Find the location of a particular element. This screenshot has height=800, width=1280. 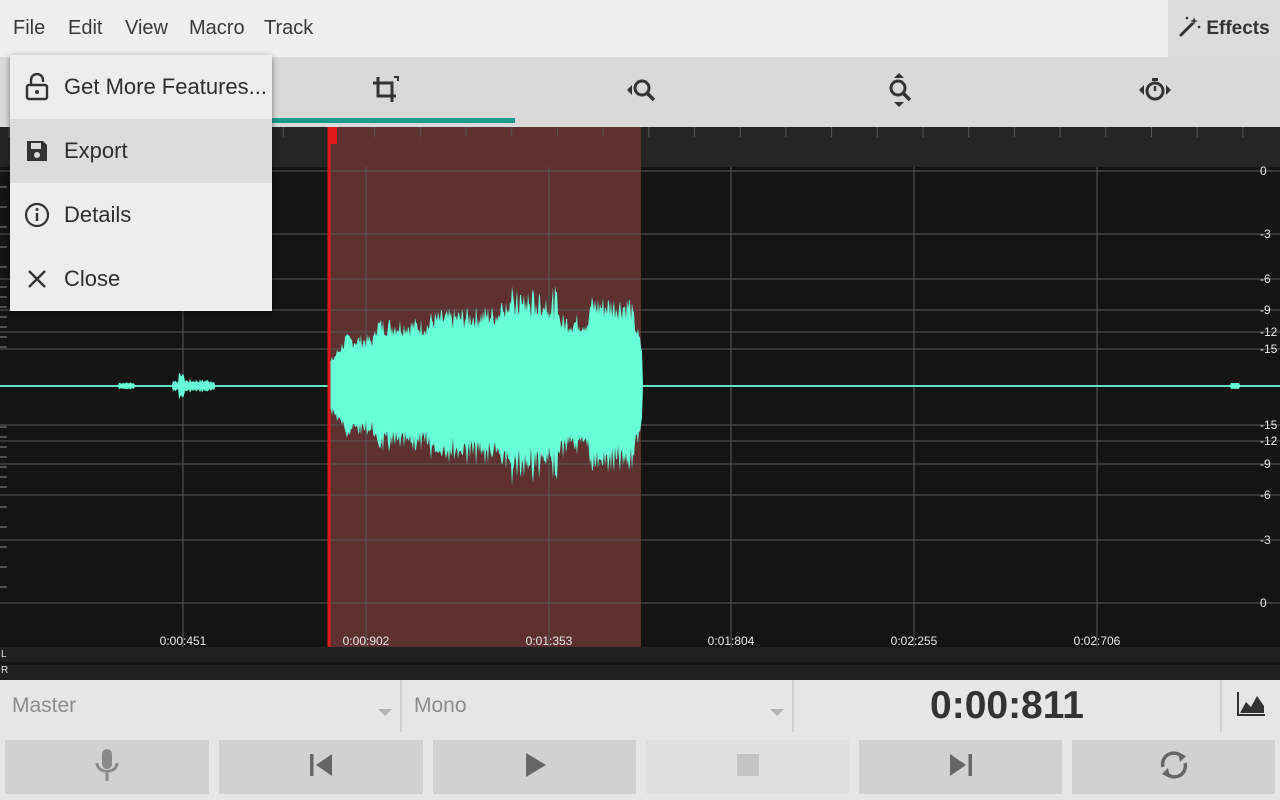

skip-forward-icon is located at coordinates (961, 767).